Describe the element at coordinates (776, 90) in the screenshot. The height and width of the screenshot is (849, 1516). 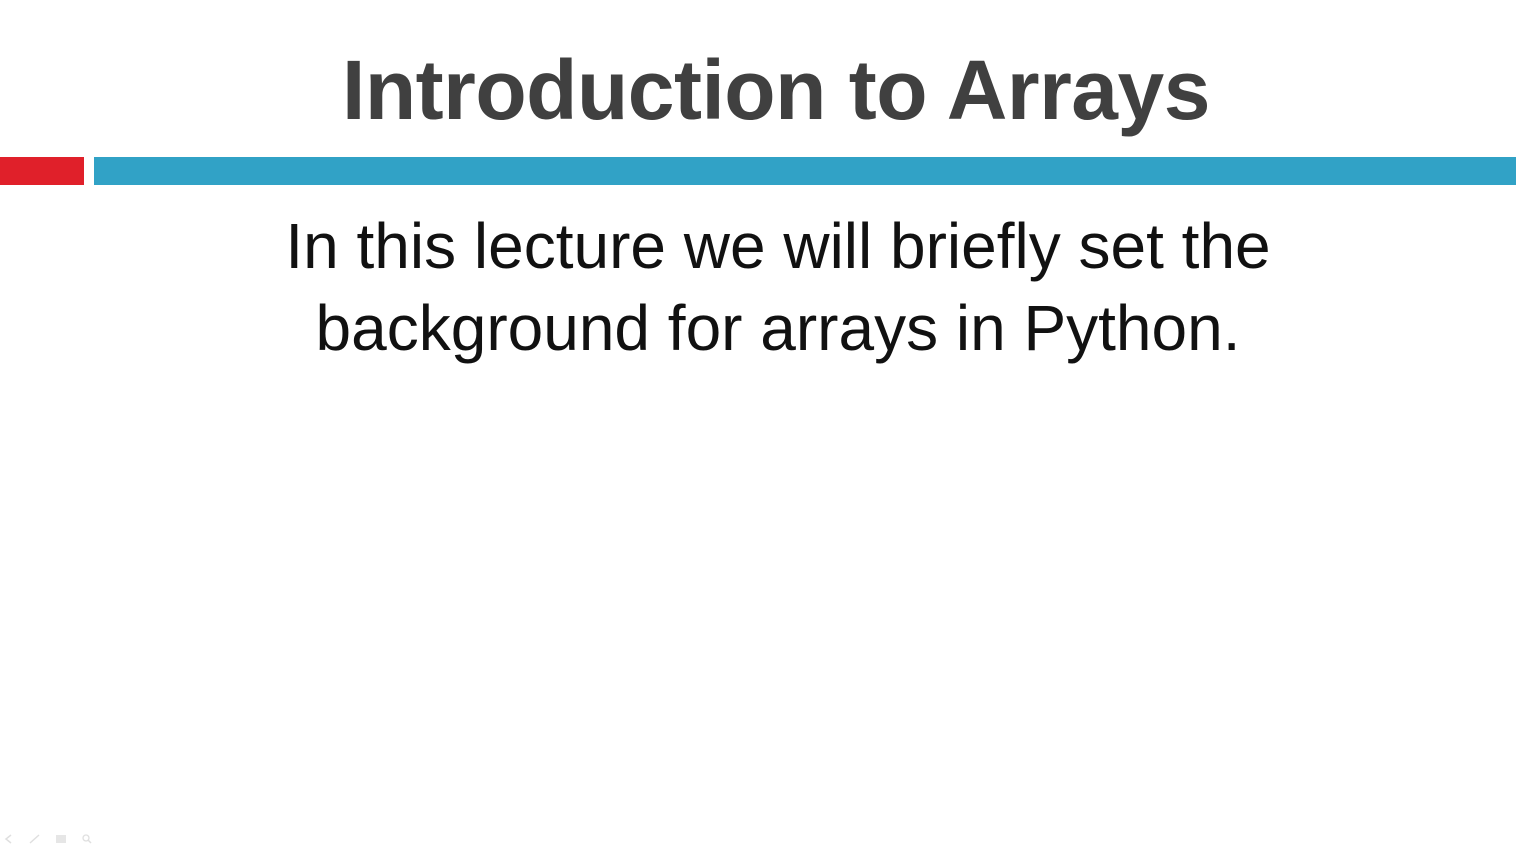
I see `slide-title: Introduction to Arrays` at that location.